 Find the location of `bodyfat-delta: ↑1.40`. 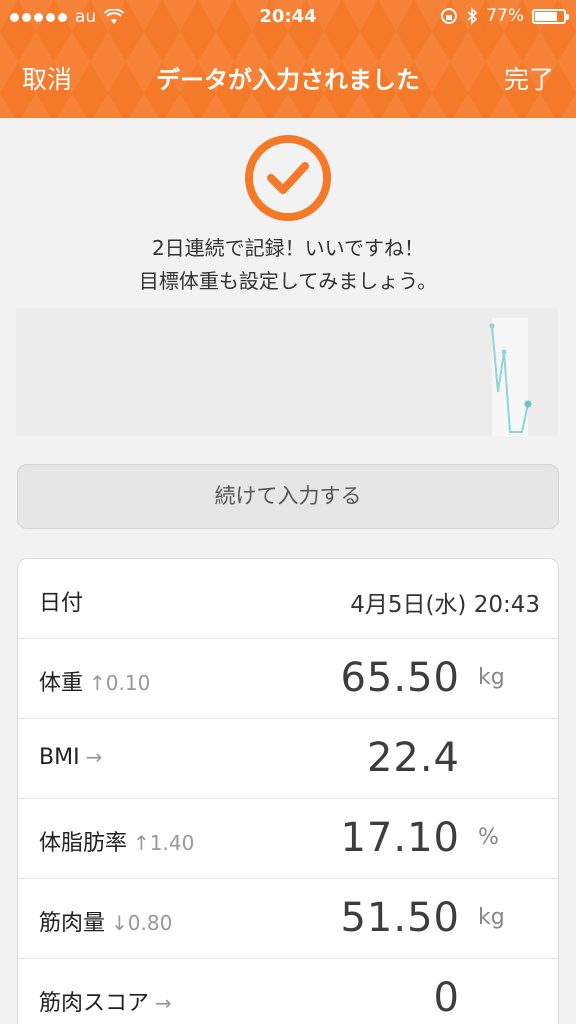

bodyfat-delta: ↑1.40 is located at coordinates (164, 843).